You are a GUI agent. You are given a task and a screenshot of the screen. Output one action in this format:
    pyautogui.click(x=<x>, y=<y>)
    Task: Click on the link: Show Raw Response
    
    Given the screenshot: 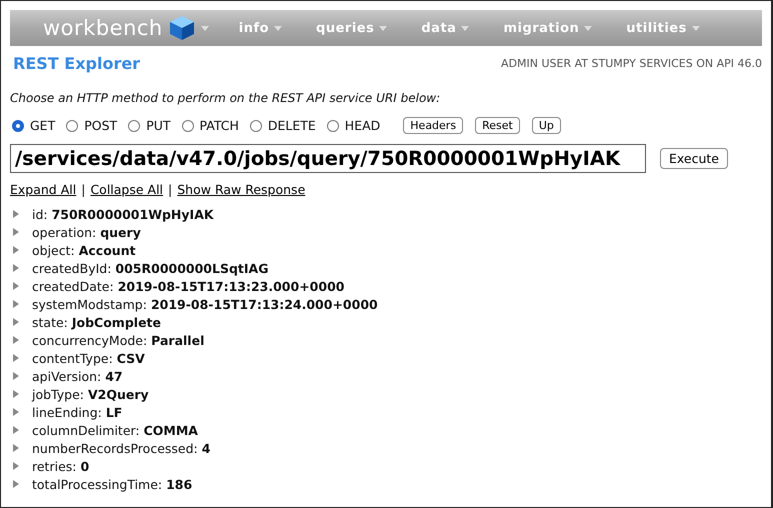 What is the action you would take?
    pyautogui.click(x=241, y=189)
    